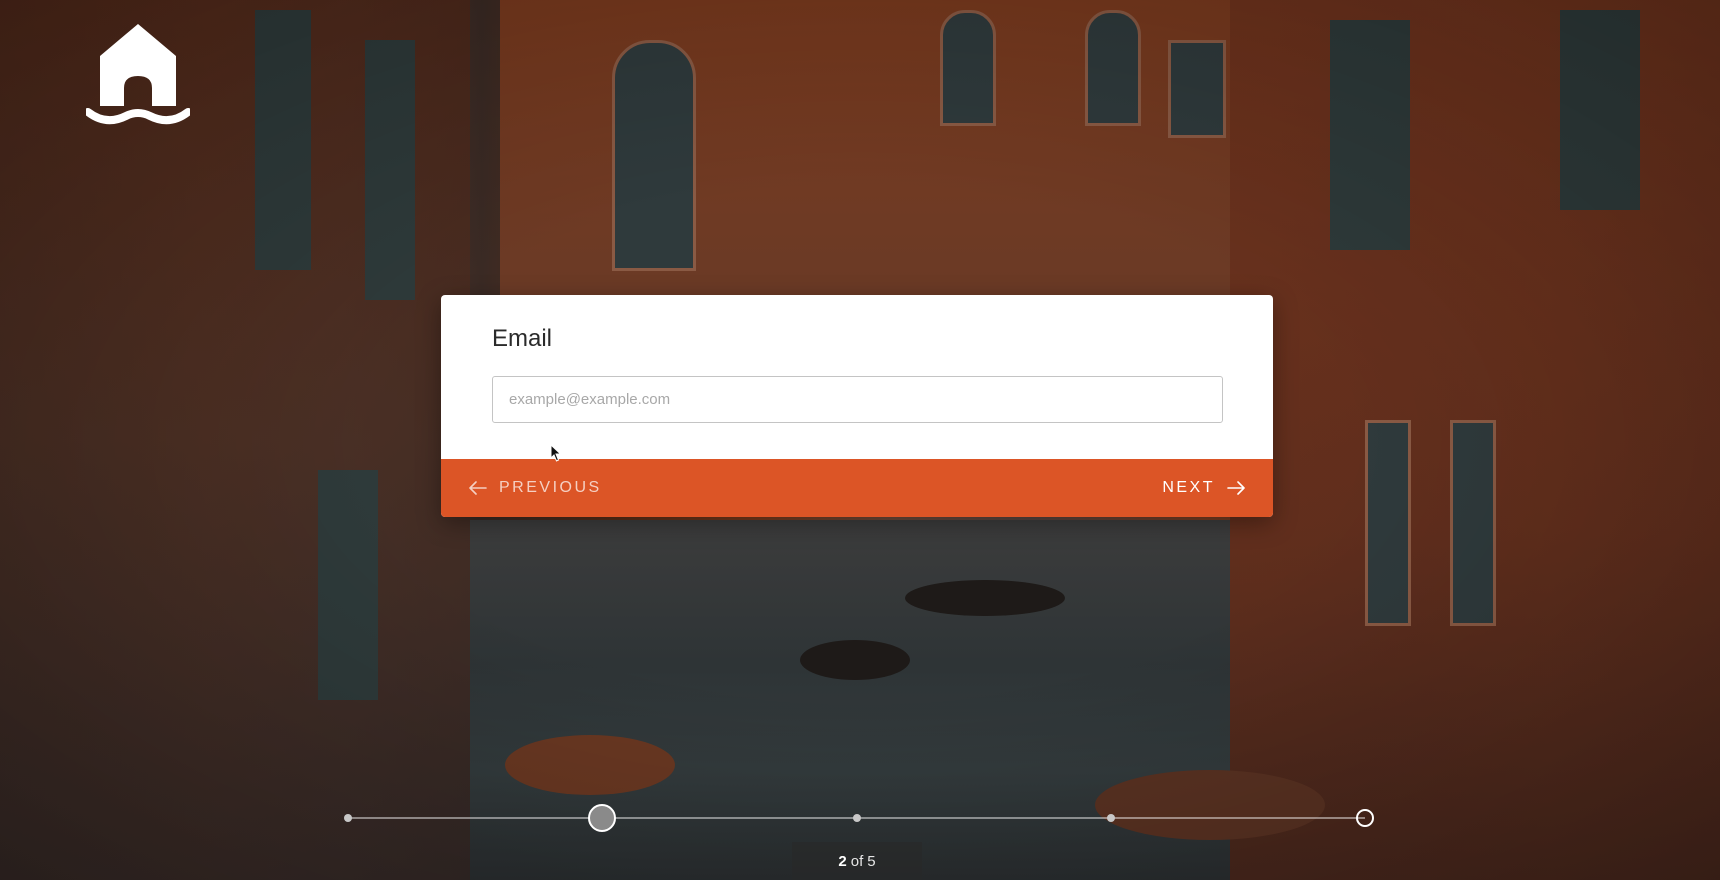 This screenshot has width=1720, height=880. I want to click on next-button: NEXT, so click(1203, 488).